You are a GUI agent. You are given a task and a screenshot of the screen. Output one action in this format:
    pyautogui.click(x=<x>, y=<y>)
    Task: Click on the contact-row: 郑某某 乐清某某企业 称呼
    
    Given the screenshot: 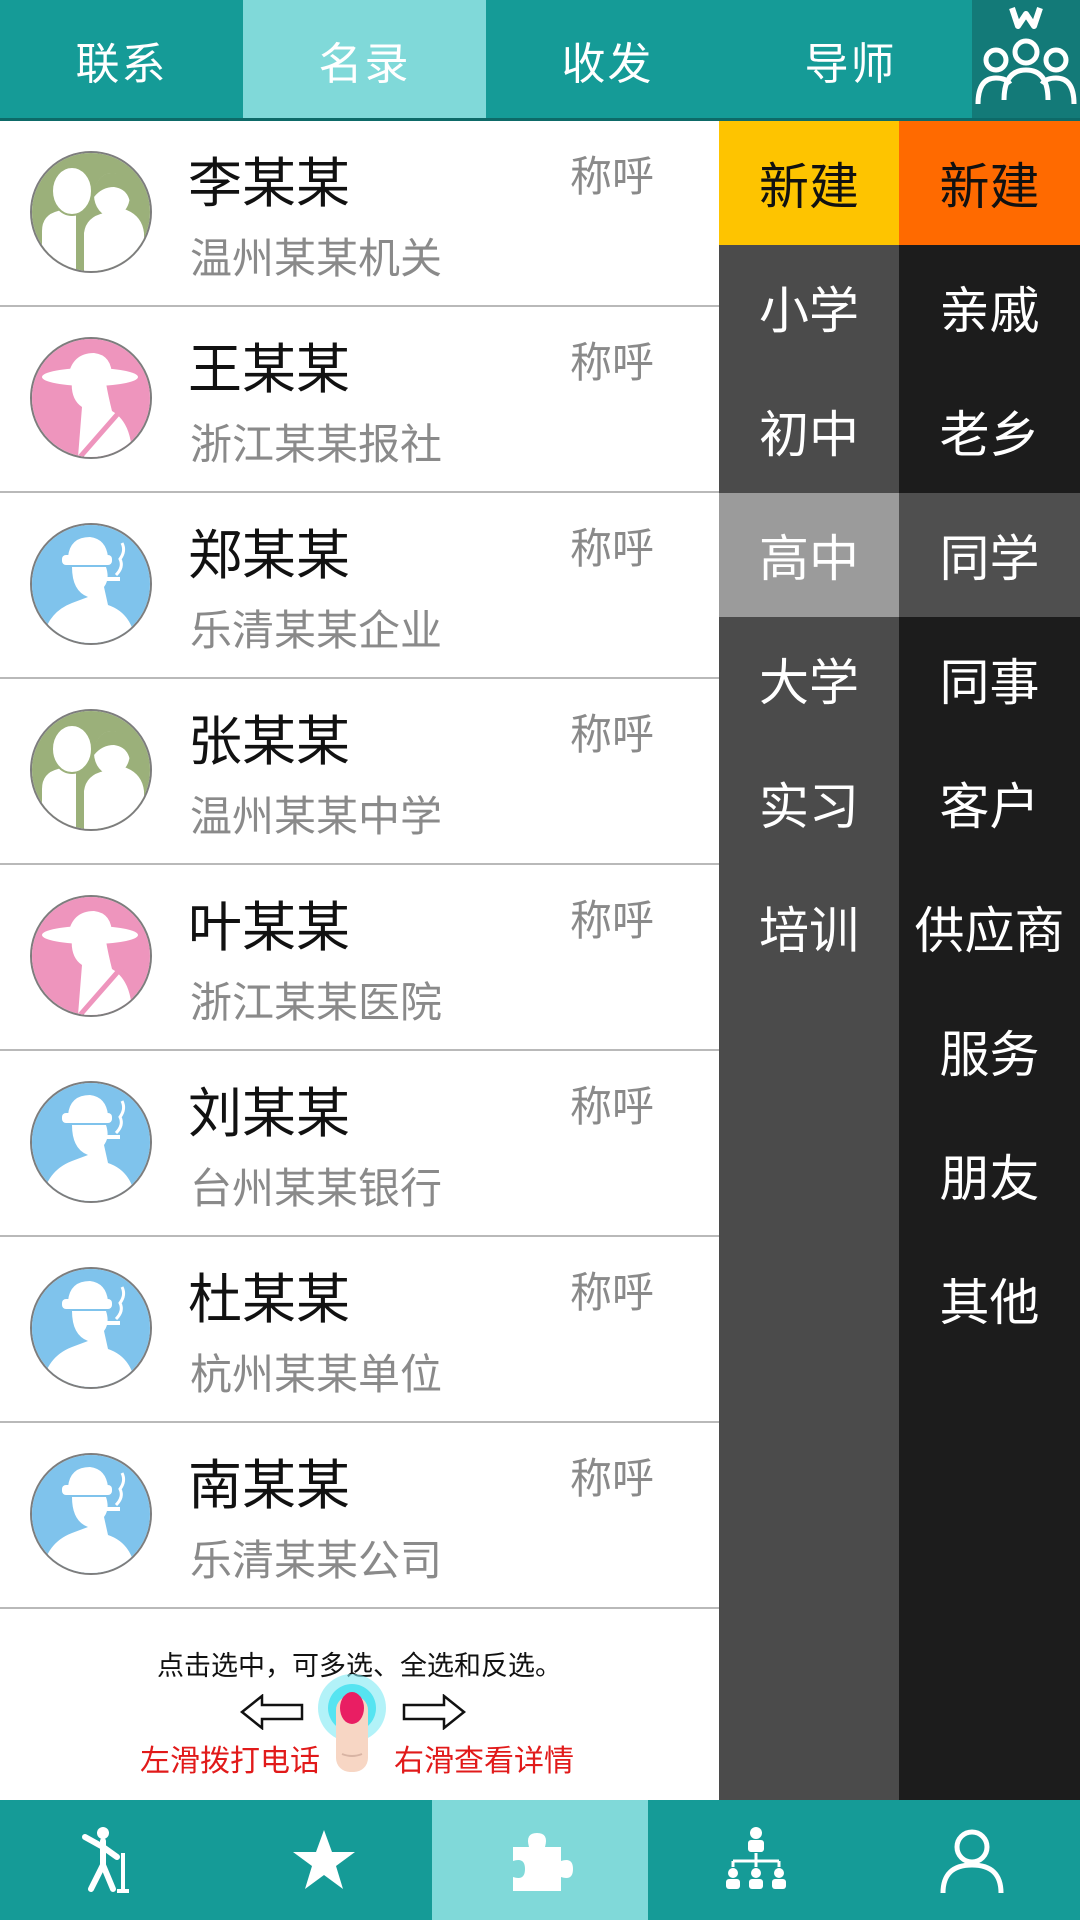 What is the action you would take?
    pyautogui.click(x=359, y=586)
    